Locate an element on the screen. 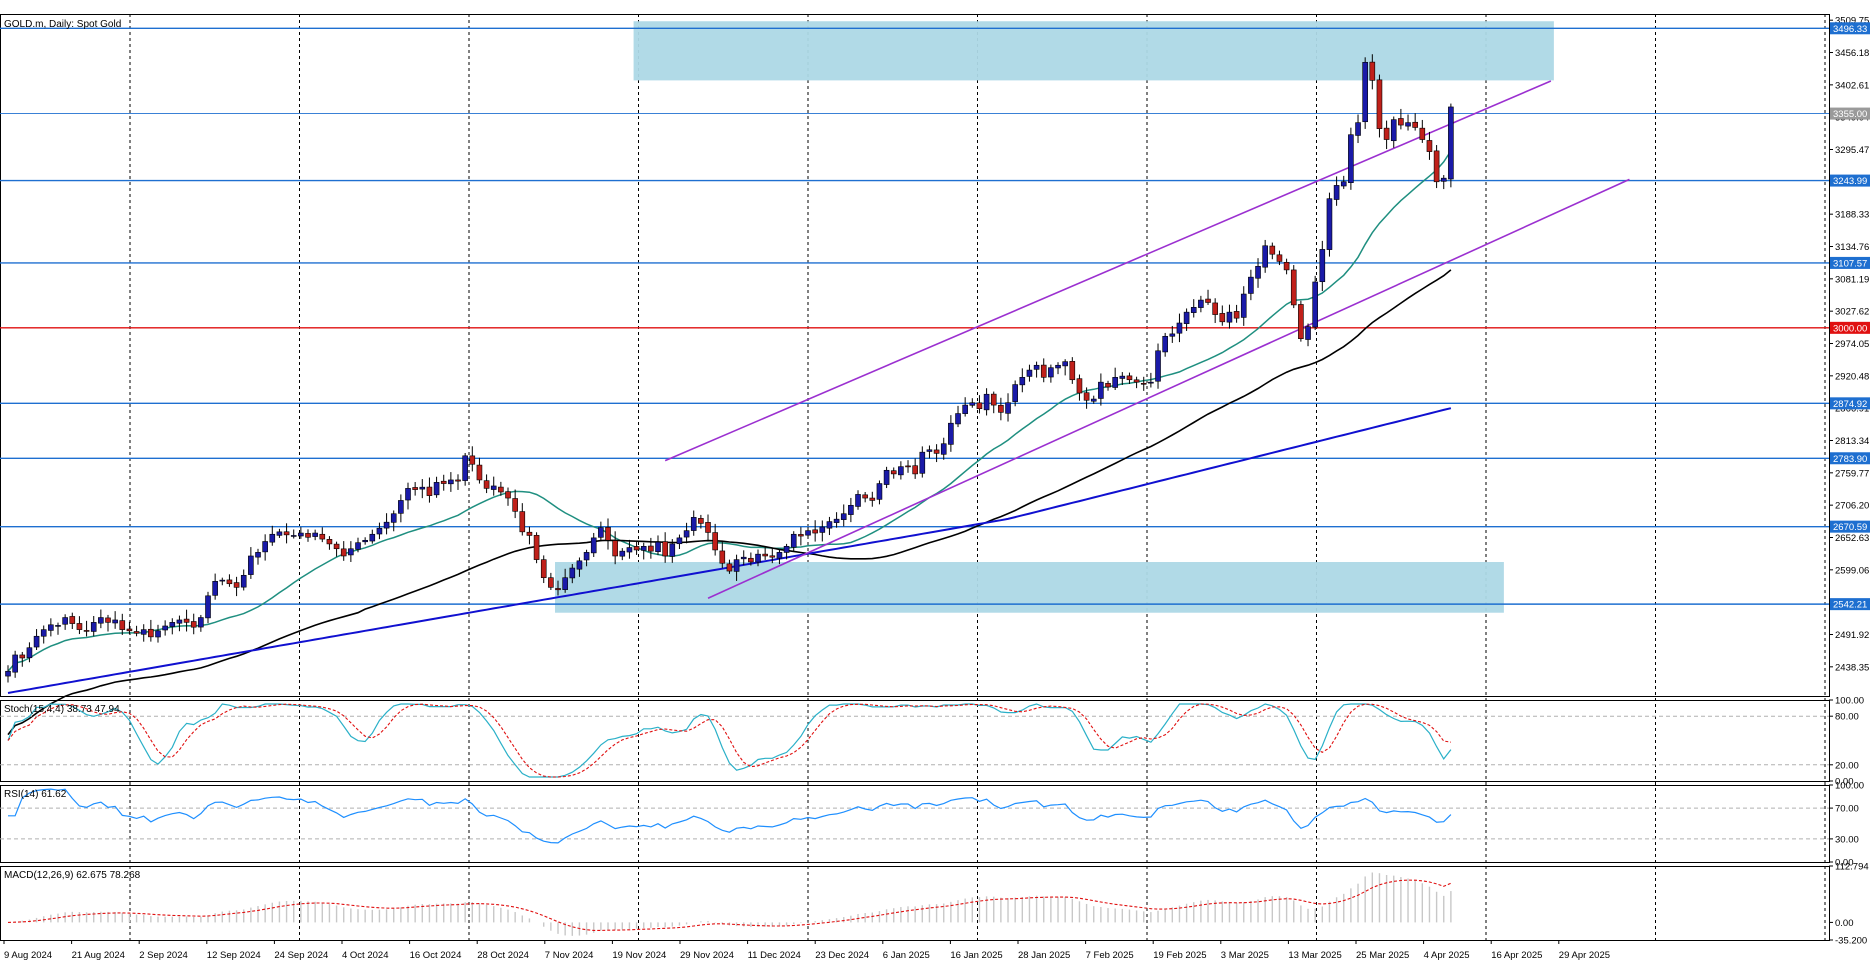 The width and height of the screenshot is (1875, 969). time-axis-label: 28 Oct 2024 is located at coordinates (503, 955).